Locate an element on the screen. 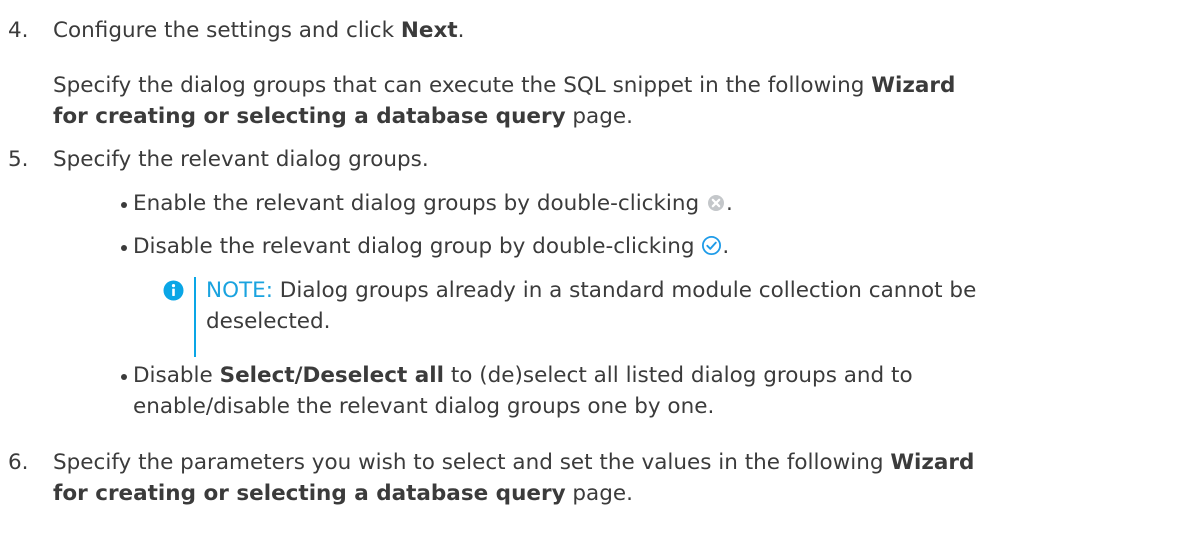  enabled-check-icon is located at coordinates (711, 250).